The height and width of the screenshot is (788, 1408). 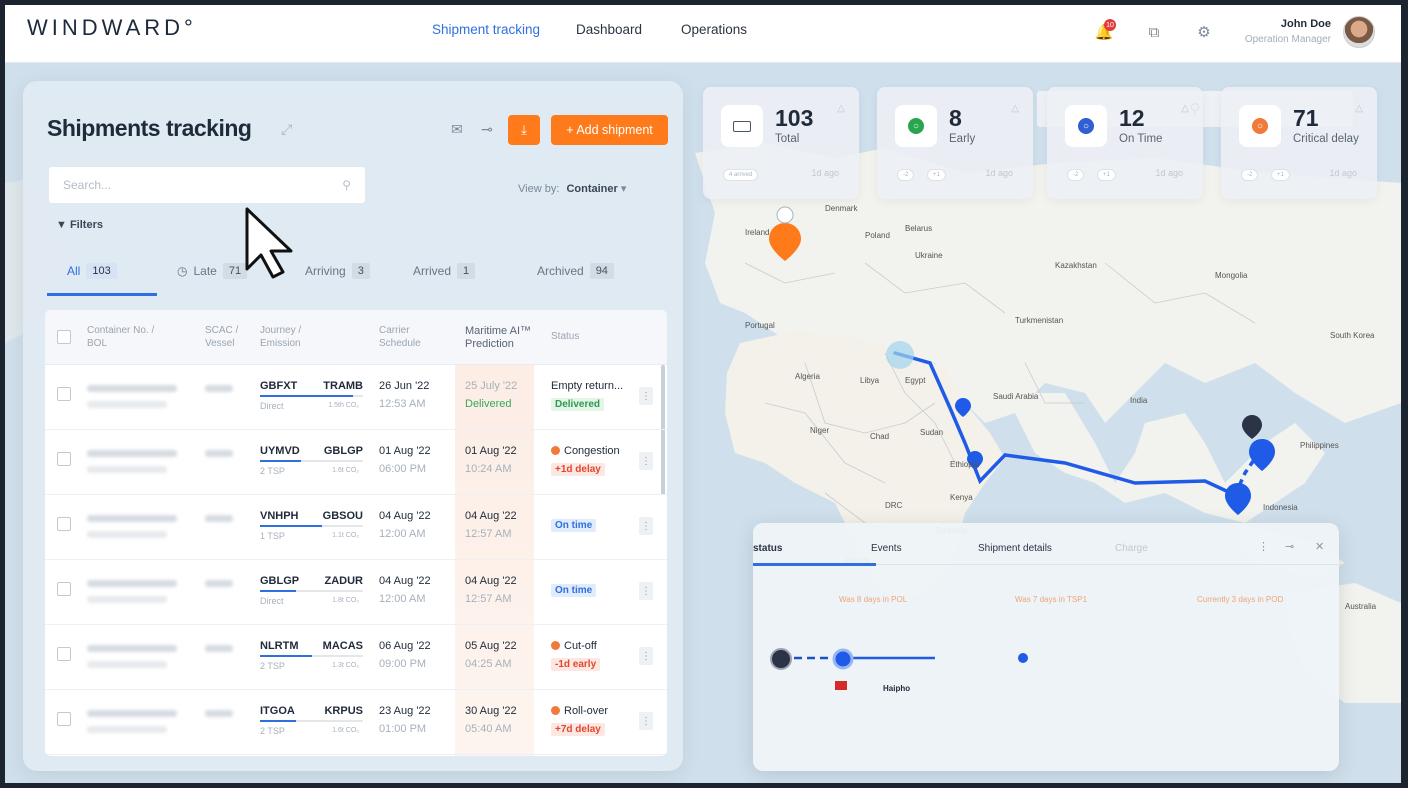 What do you see at coordinates (787, 139) in the screenshot?
I see `stat-label: Total` at bounding box center [787, 139].